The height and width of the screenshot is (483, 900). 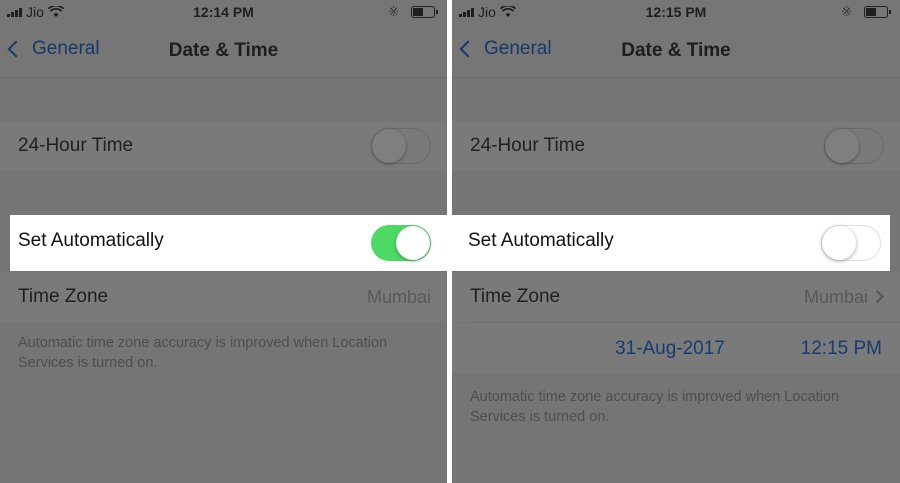 I want to click on set-automatically-toggle-right, so click(x=851, y=243).